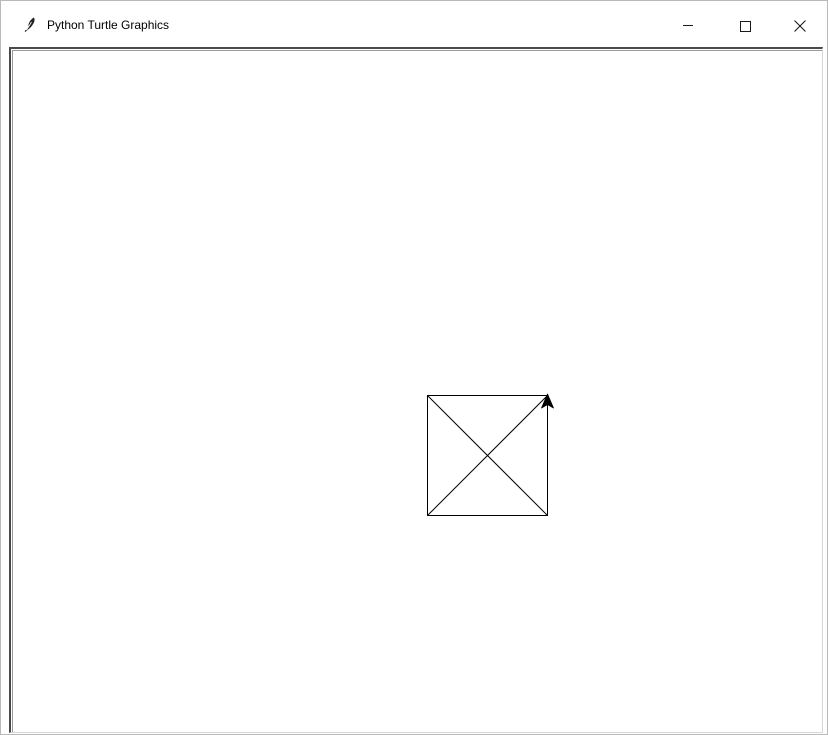  Describe the element at coordinates (490, 454) in the screenshot. I see `turtle-drawing` at that location.